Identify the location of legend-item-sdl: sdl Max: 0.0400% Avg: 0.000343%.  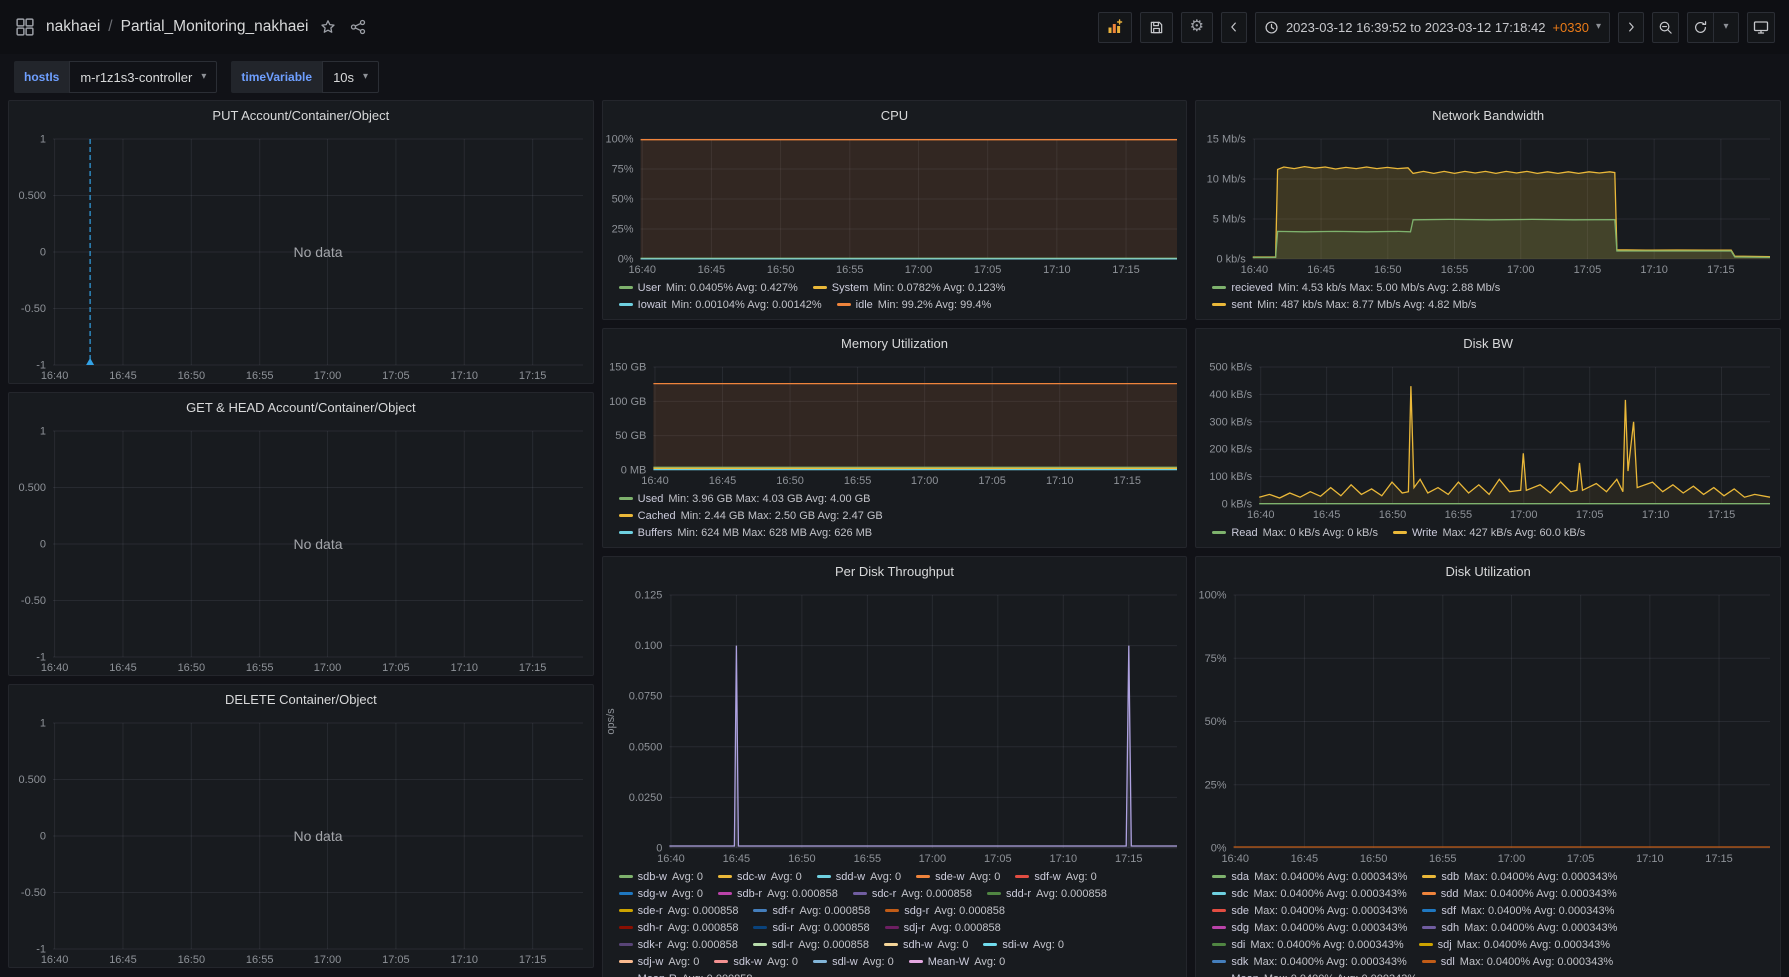
(1517, 962).